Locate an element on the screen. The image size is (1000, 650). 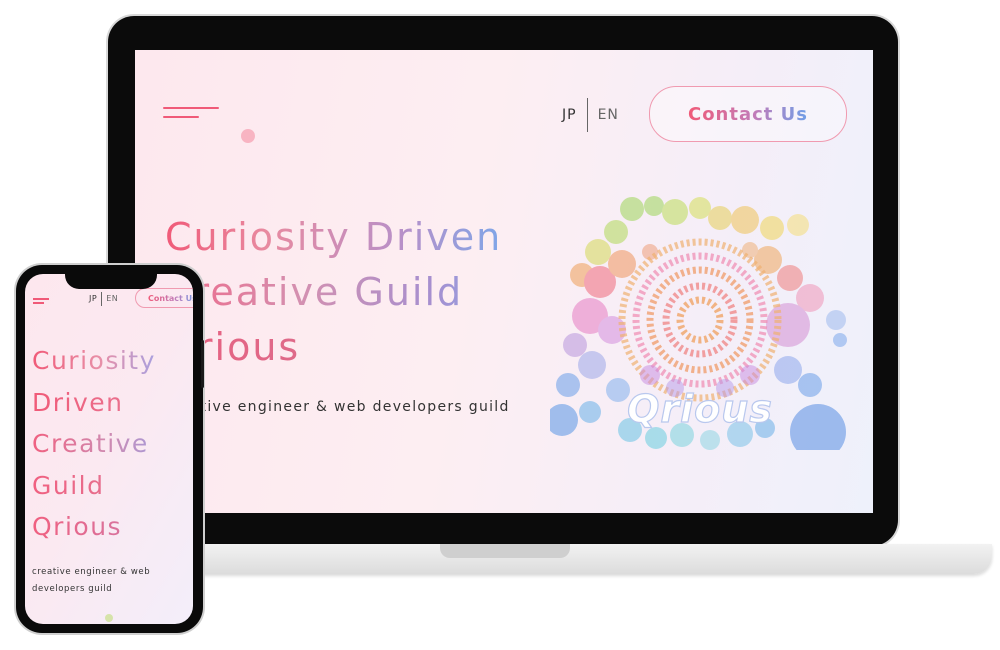
phone-hero-subtitle: creative engineer & web developers guild is located at coordinates (91, 580).